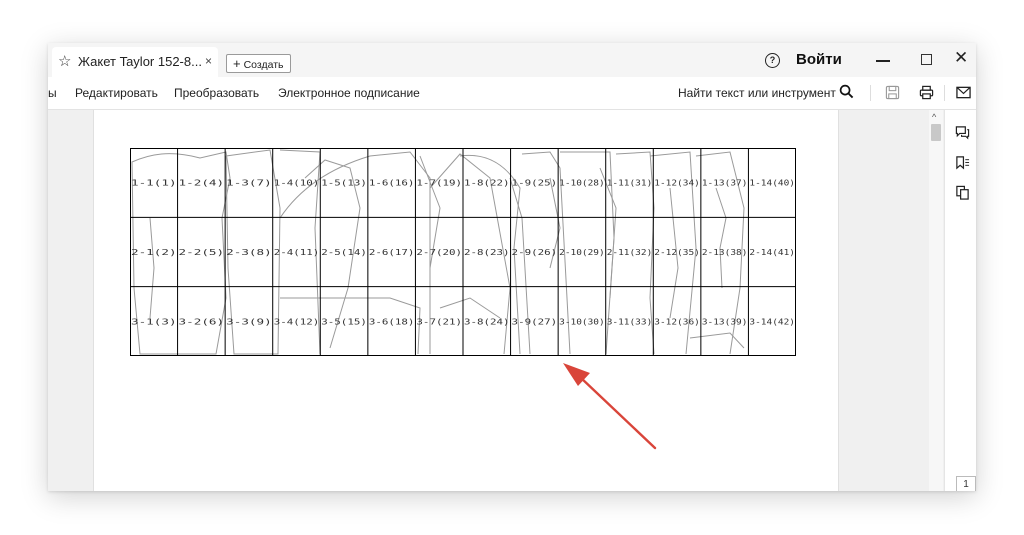  I want to click on page-number-field: 1, so click(966, 483).